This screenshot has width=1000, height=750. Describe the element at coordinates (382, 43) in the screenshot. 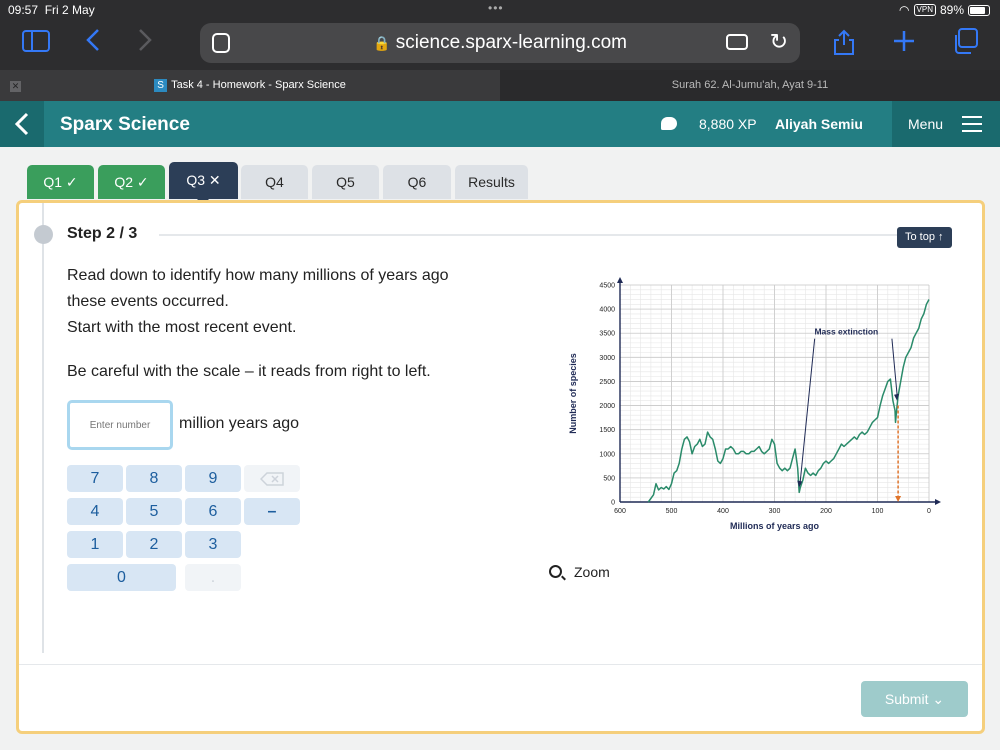

I see `lock-icon: 🔒` at that location.